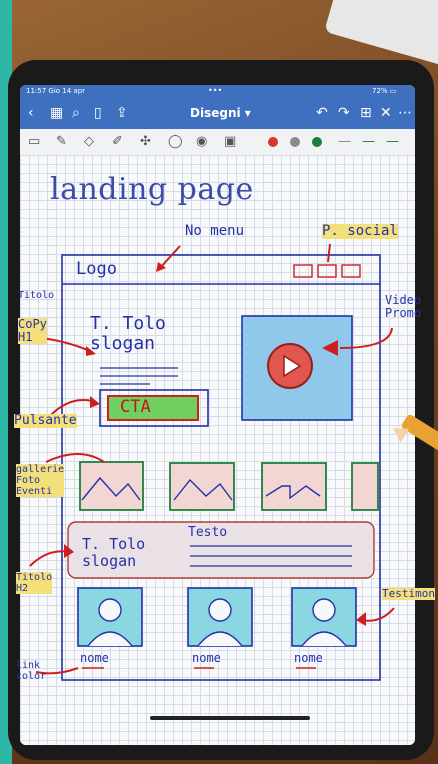 The image size is (438, 764). Describe the element at coordinates (408, 594) in the screenshot. I see `note-testimon: Testimon` at that location.